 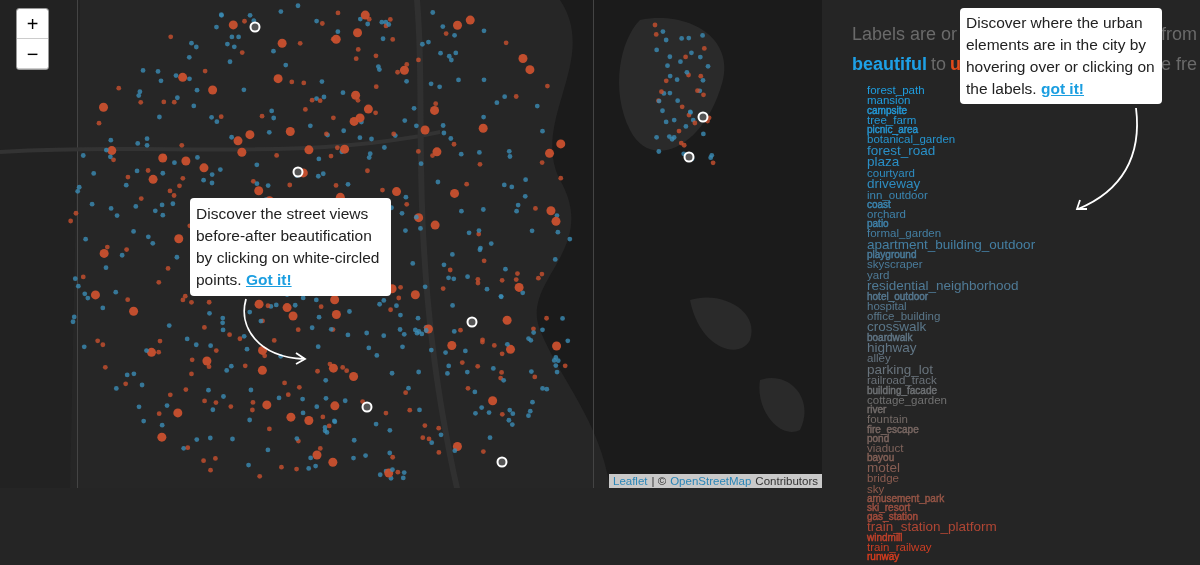 What do you see at coordinates (955, 64) in the screenshot?
I see `ugly-word: u` at bounding box center [955, 64].